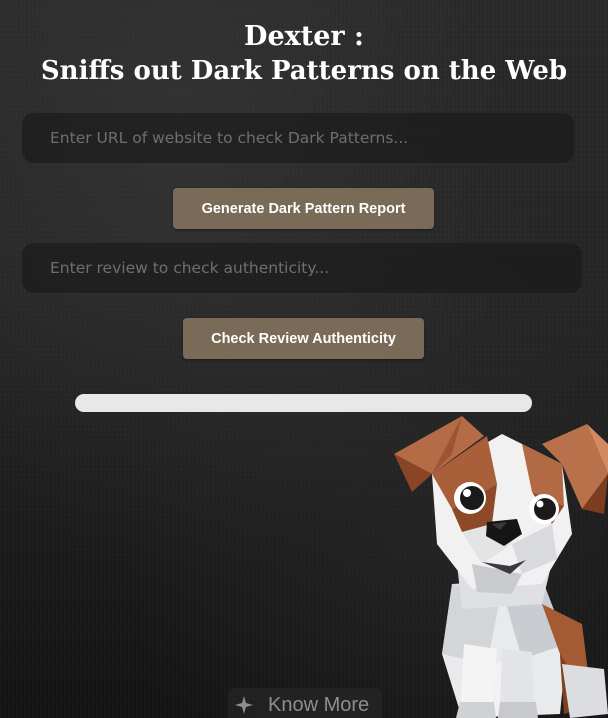  Describe the element at coordinates (501, 567) in the screenshot. I see `dog-mascot-icon` at that location.